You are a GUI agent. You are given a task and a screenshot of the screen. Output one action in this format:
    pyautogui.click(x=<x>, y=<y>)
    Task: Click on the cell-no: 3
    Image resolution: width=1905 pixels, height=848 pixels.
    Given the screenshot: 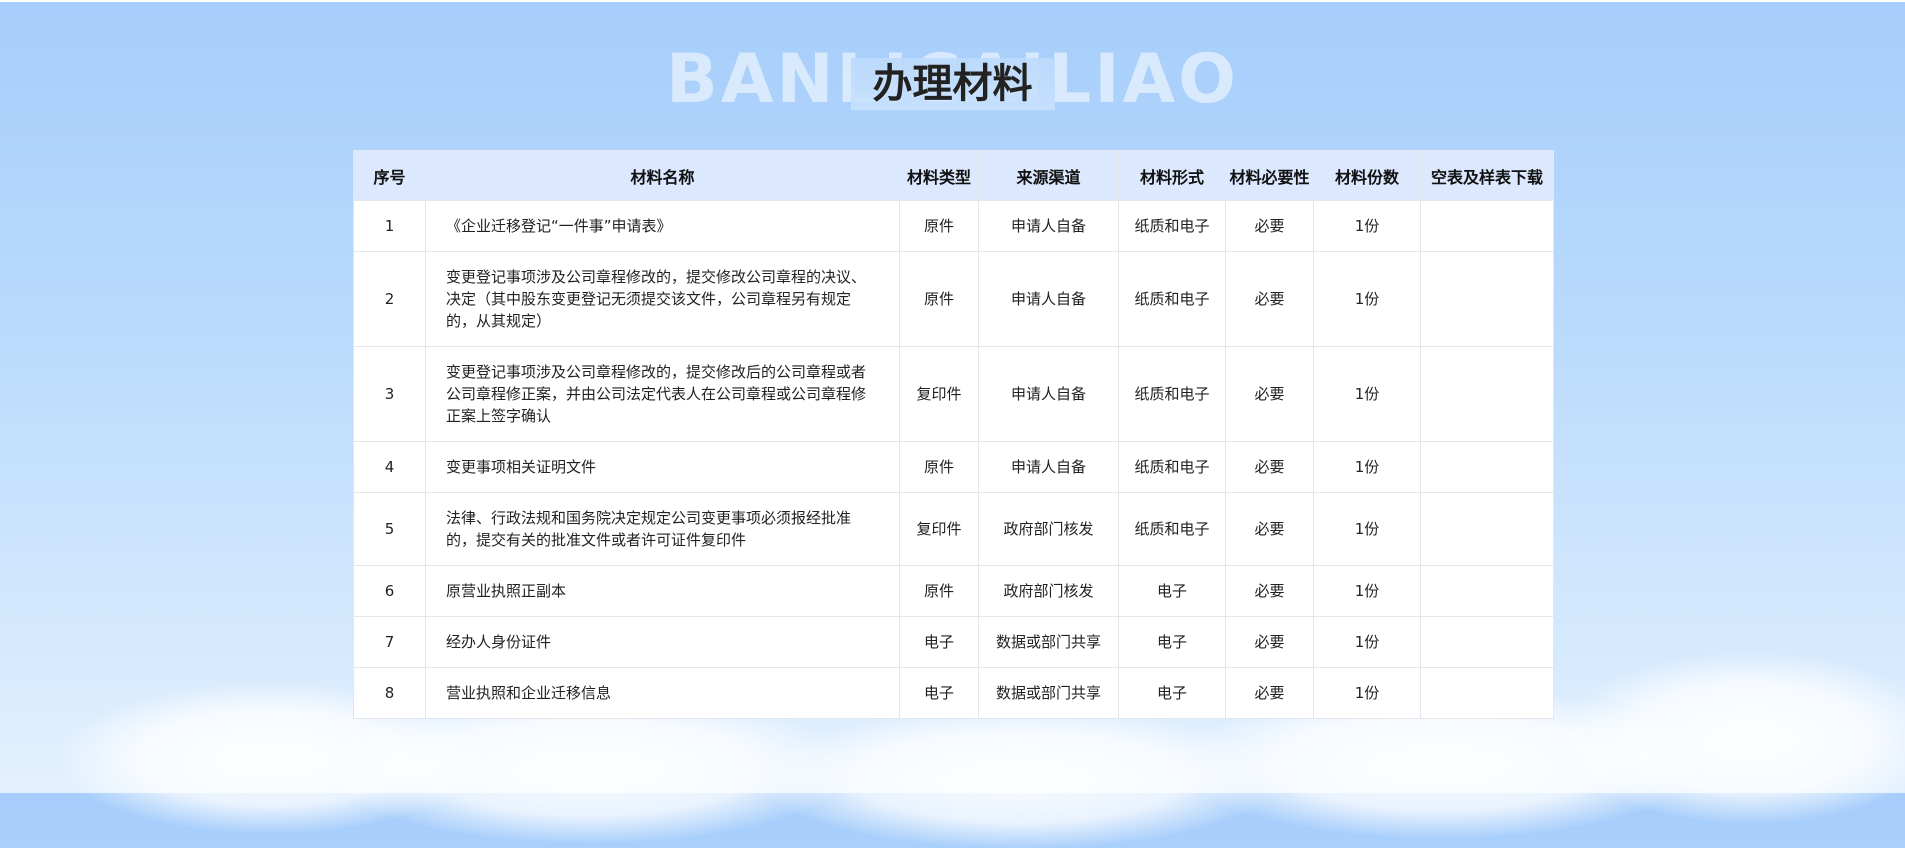 What is the action you would take?
    pyautogui.click(x=389, y=394)
    